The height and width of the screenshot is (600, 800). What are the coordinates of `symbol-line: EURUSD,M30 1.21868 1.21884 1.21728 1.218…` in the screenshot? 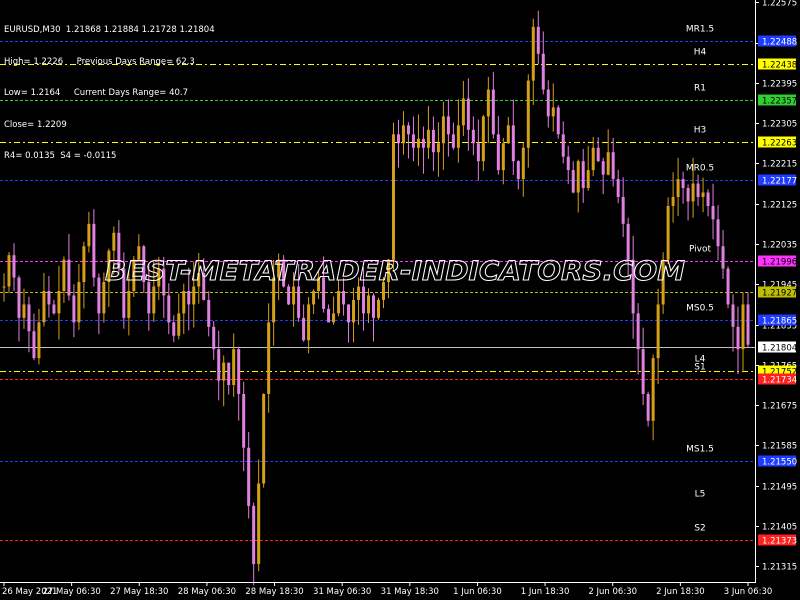 It's located at (109, 30).